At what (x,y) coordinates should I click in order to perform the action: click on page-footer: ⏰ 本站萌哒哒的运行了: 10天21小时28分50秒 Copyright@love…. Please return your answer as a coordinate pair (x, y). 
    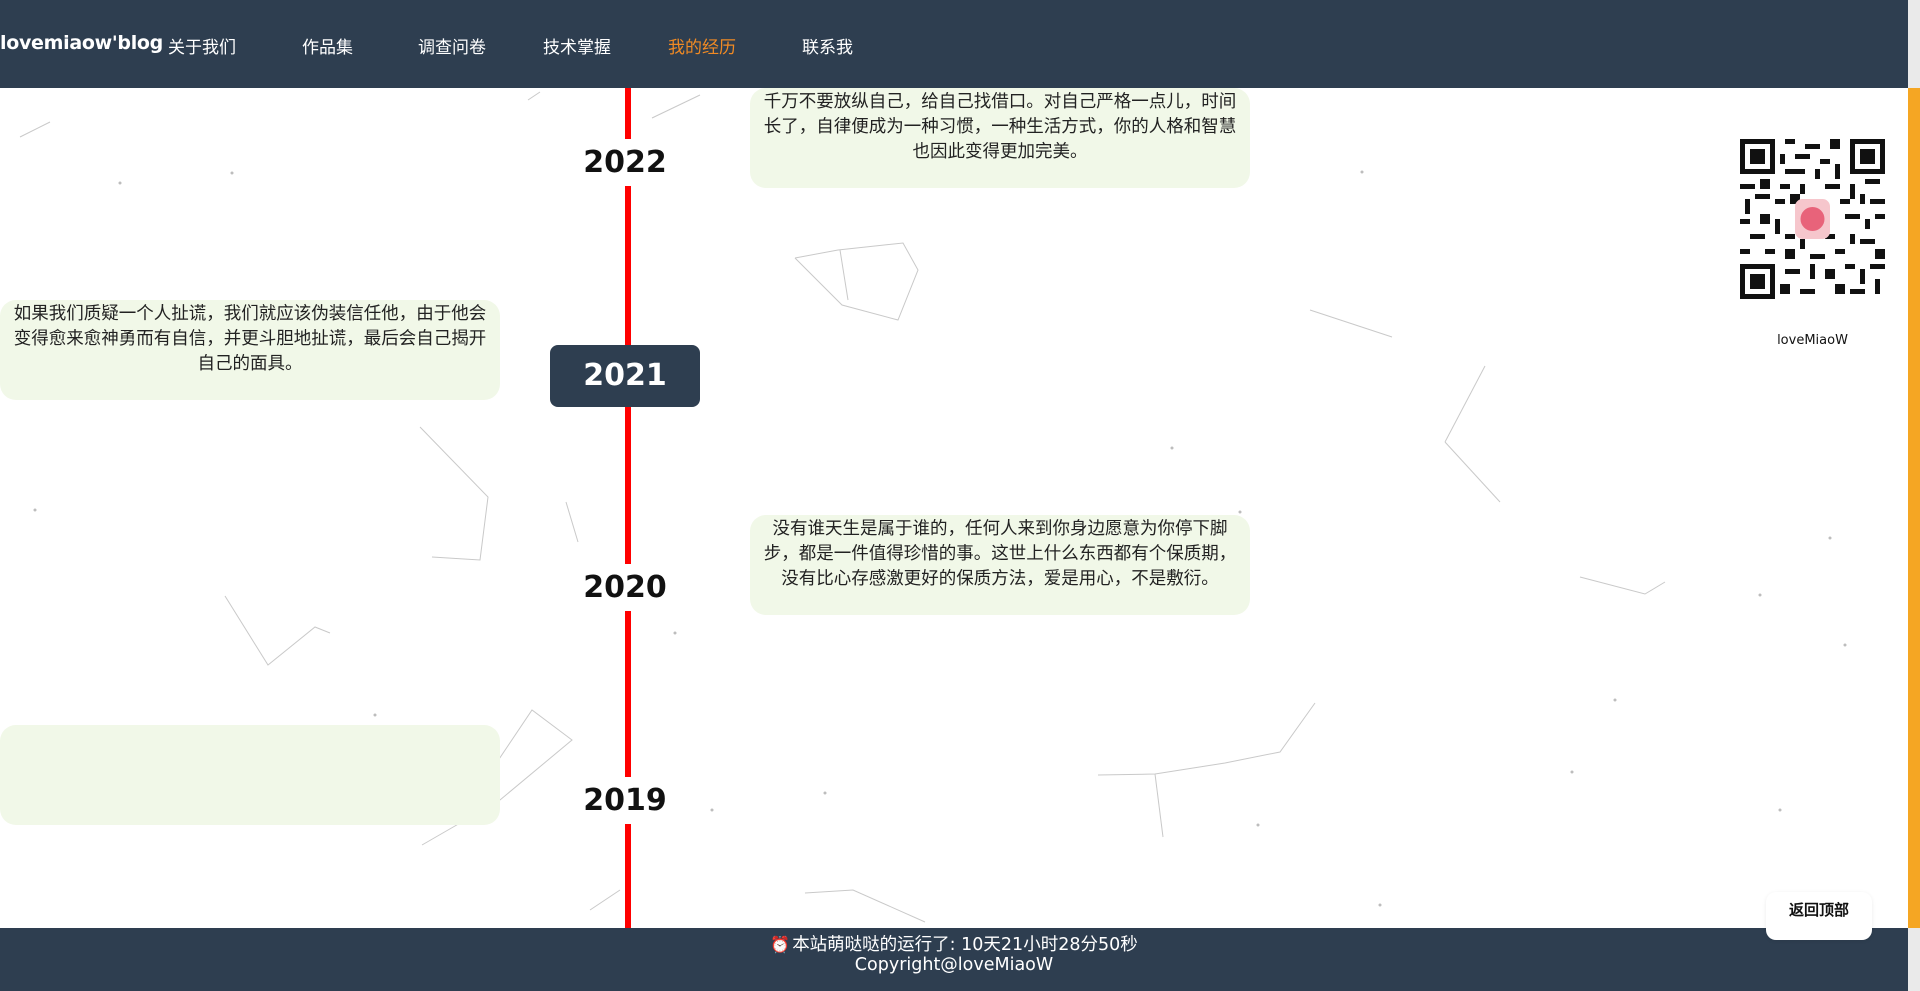
    Looking at the image, I should click on (954, 959).